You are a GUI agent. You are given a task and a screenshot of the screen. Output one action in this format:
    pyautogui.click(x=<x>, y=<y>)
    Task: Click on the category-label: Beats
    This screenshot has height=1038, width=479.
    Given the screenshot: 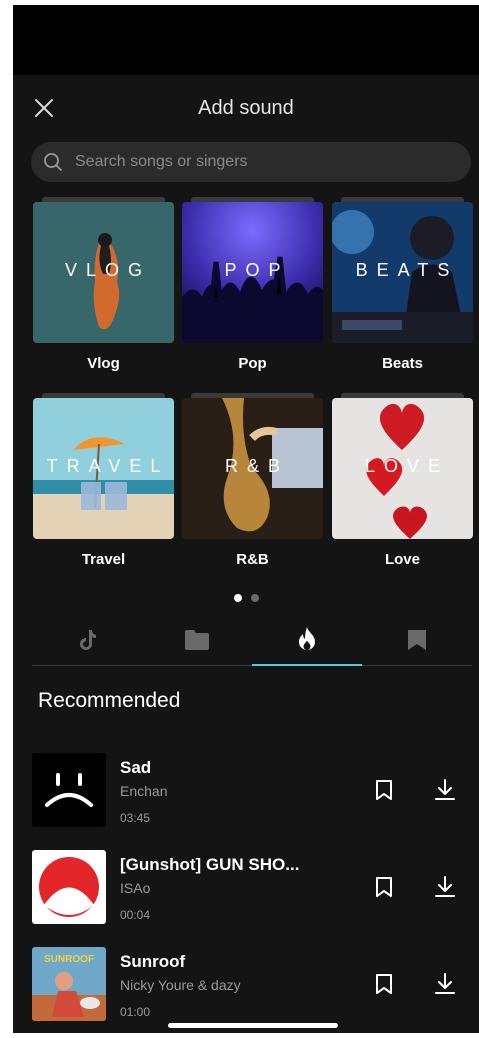 What is the action you would take?
    pyautogui.click(x=402, y=363)
    